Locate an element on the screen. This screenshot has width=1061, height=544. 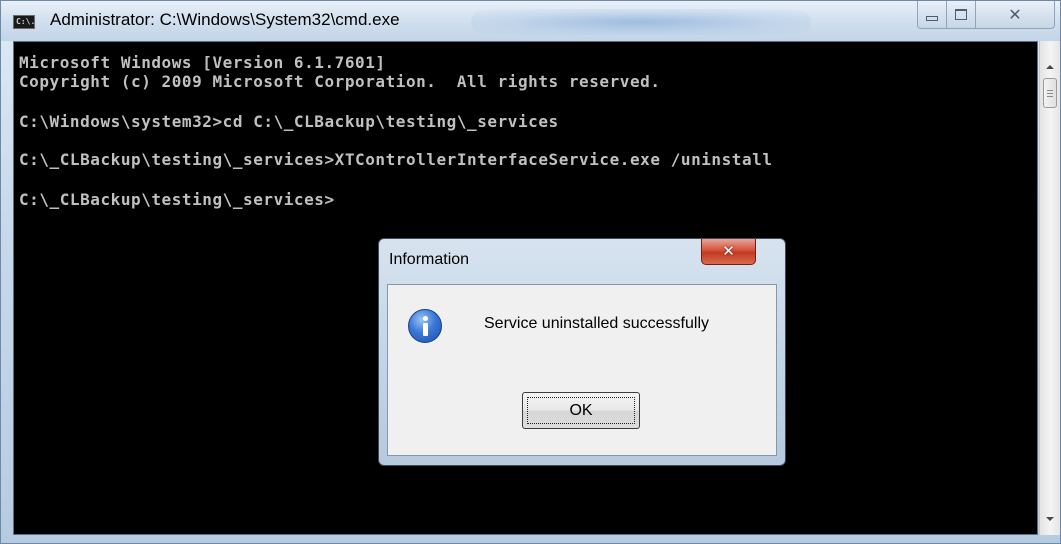
maximize-button is located at coordinates (961, 15).